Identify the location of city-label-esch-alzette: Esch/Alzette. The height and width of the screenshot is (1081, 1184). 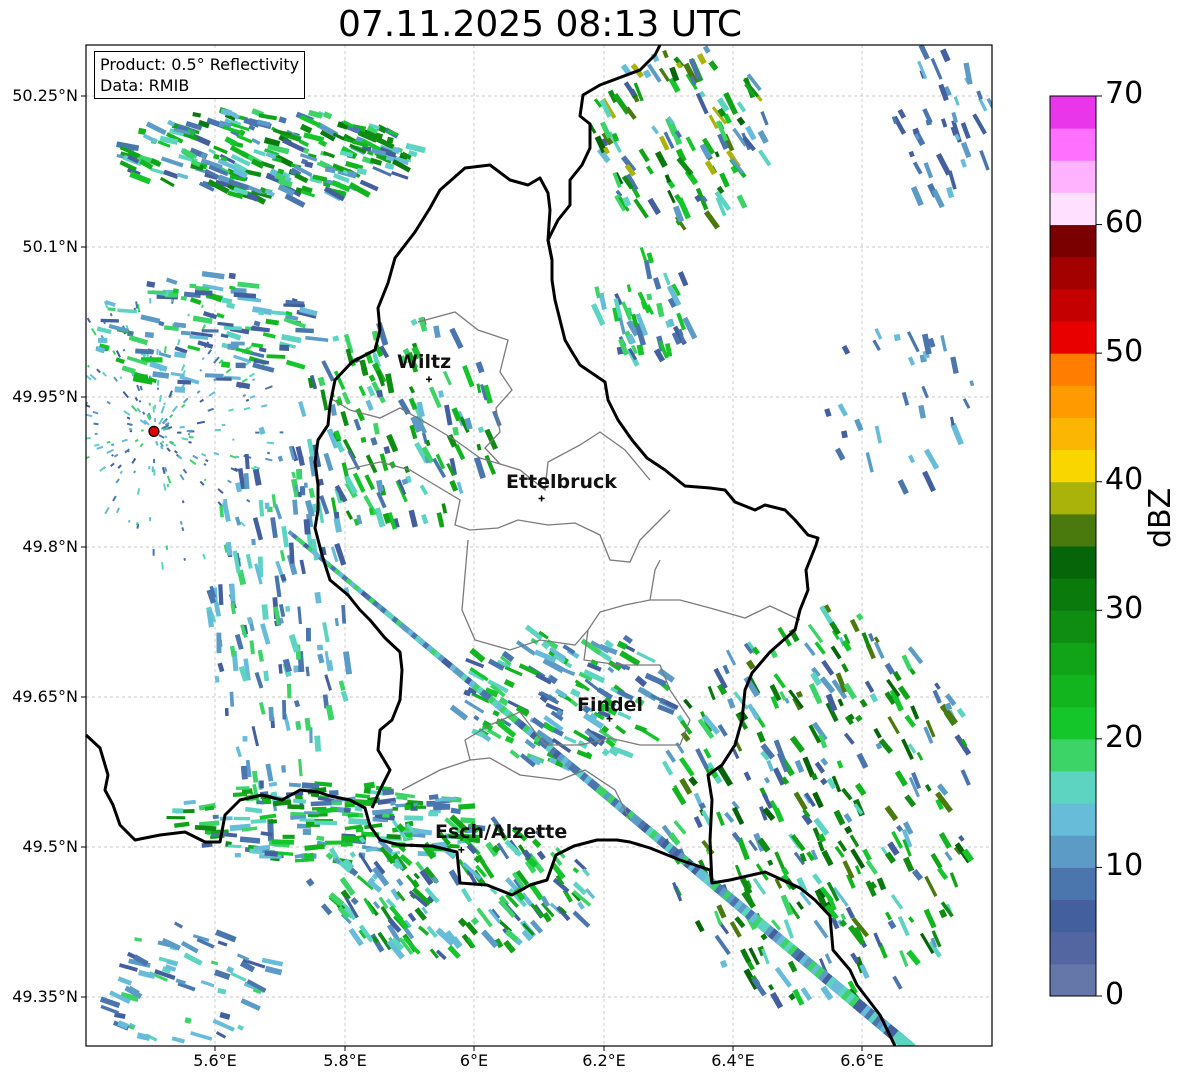
(501, 832).